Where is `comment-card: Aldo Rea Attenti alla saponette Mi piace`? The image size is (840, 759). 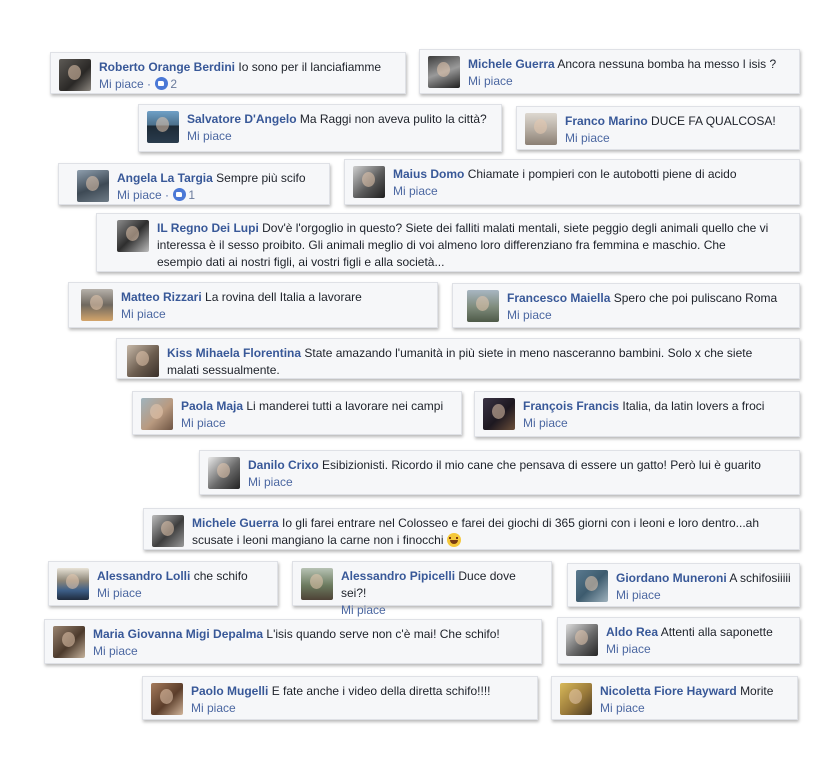 comment-card: Aldo Rea Attenti alla saponette Mi piace is located at coordinates (678, 640).